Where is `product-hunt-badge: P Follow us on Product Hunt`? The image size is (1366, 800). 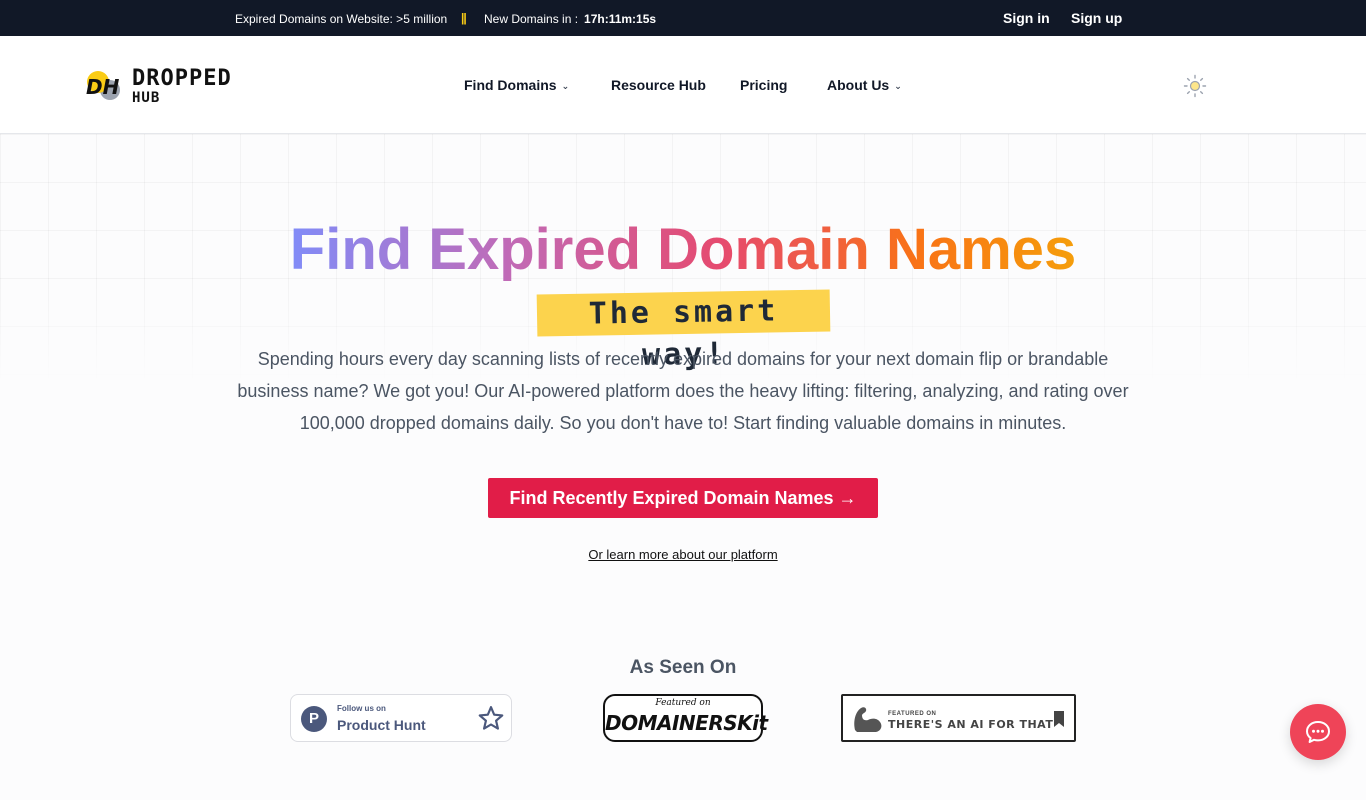
product-hunt-badge: P Follow us on Product Hunt is located at coordinates (401, 718).